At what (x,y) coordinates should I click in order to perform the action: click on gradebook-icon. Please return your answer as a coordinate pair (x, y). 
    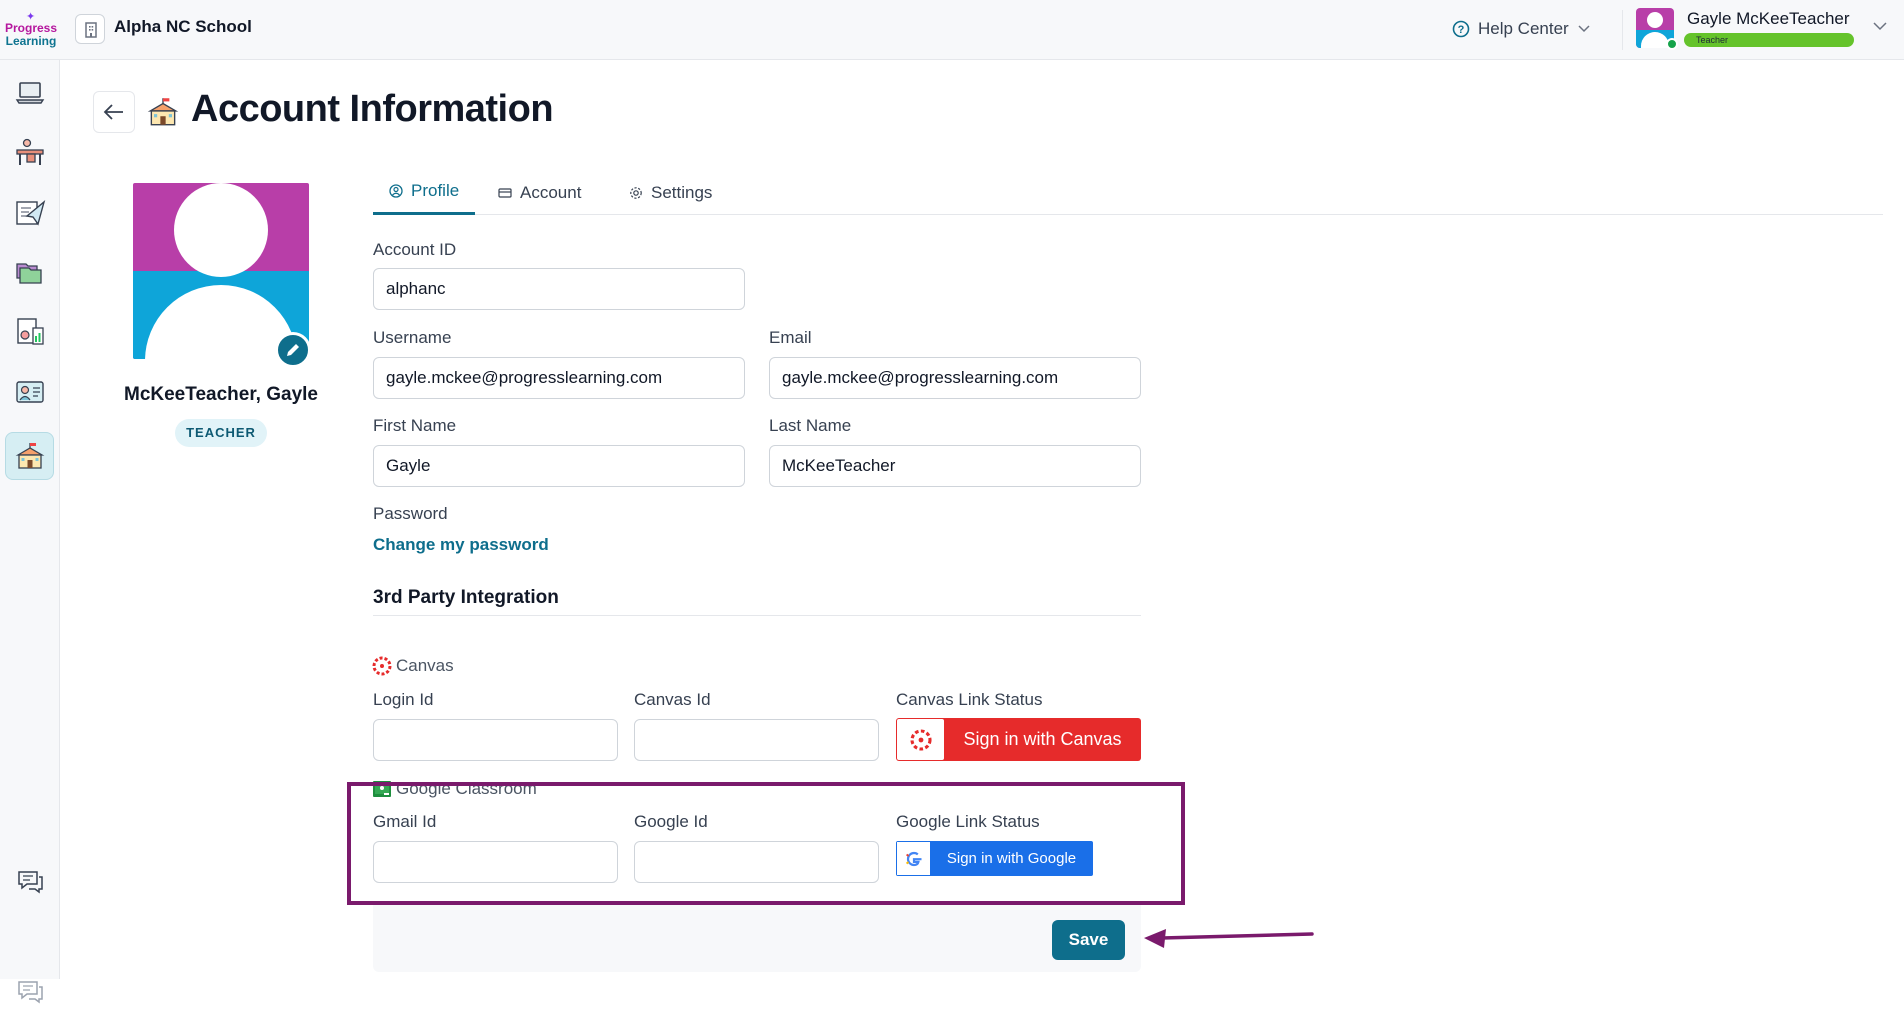
    Looking at the image, I should click on (29, 392).